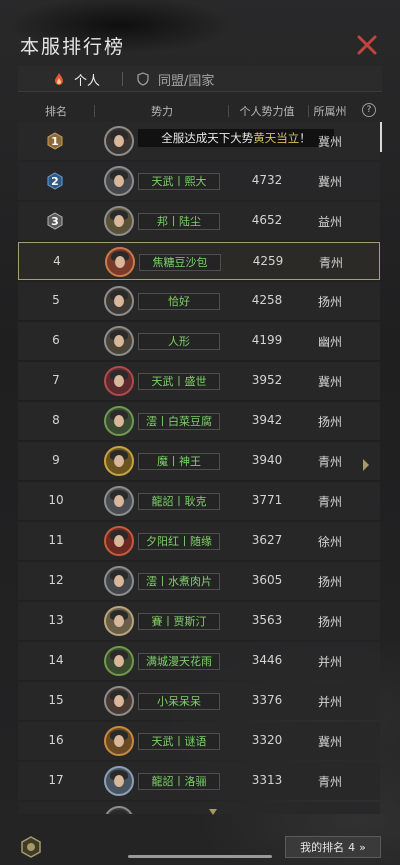 This screenshot has width=400, height=865. I want to click on double-chevron-right-icon: », so click(362, 847).